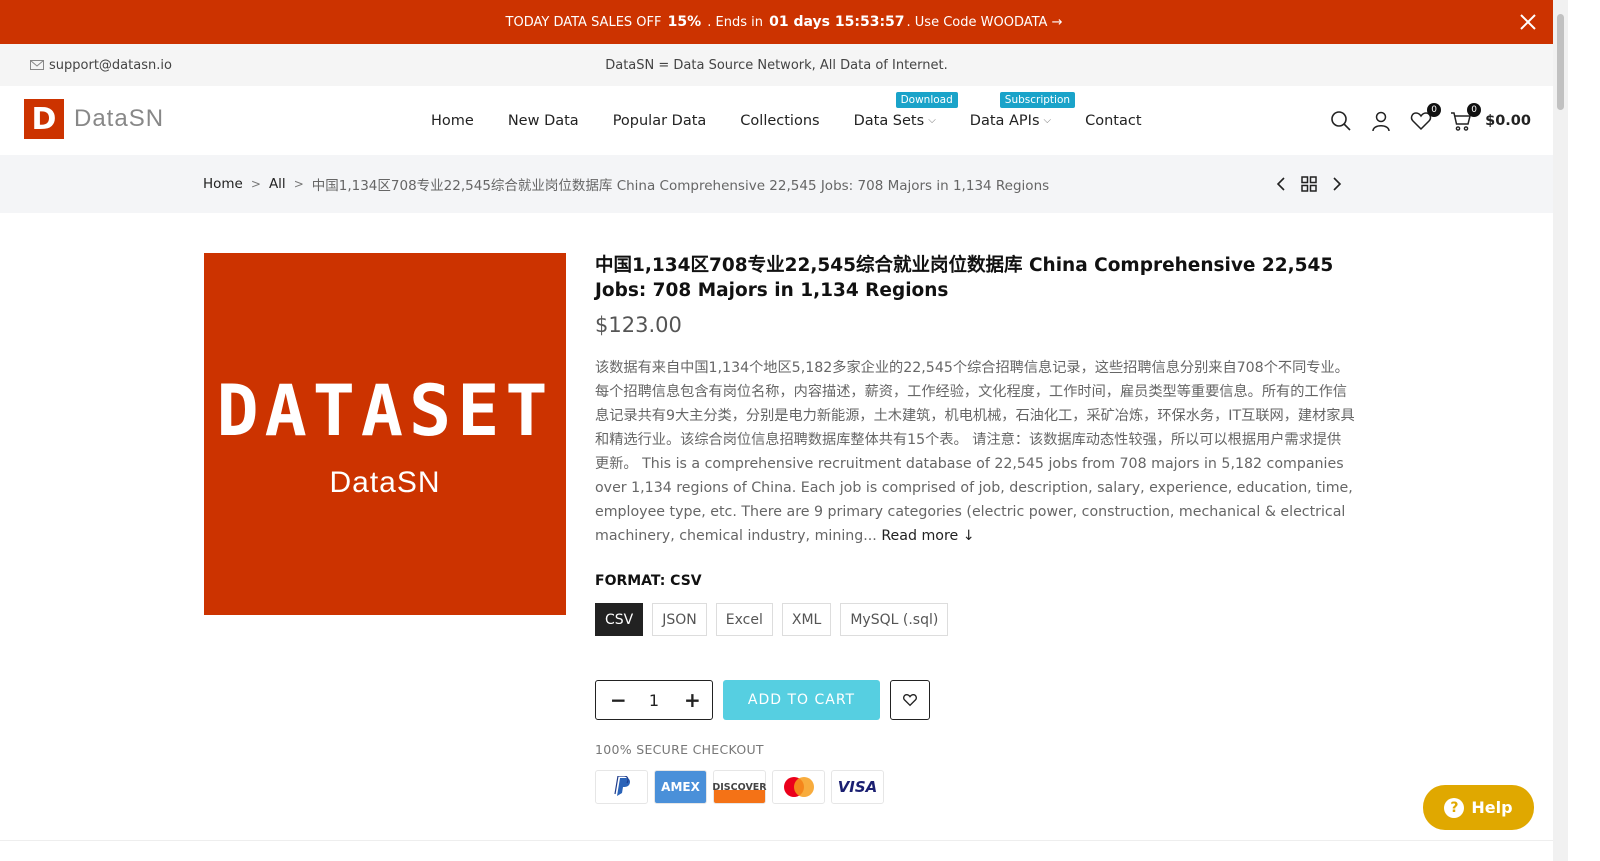  What do you see at coordinates (1425, 117) in the screenshot?
I see `wishlist-button: 0` at bounding box center [1425, 117].